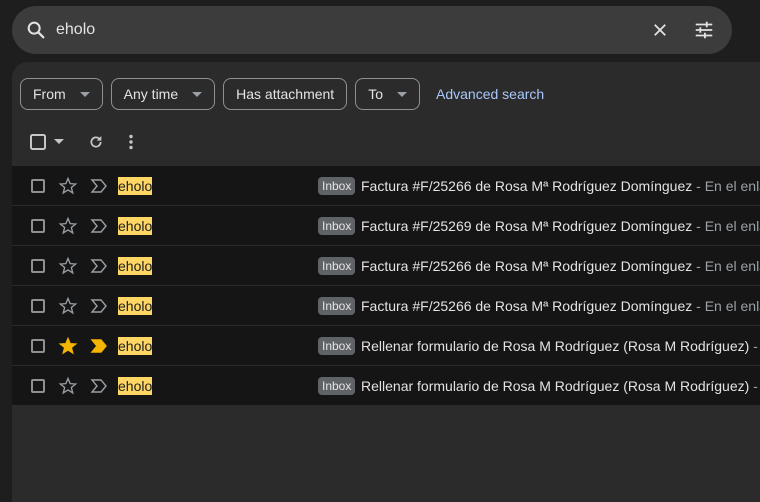 This screenshot has width=760, height=502. I want to click on refresh-icon, so click(96, 142).